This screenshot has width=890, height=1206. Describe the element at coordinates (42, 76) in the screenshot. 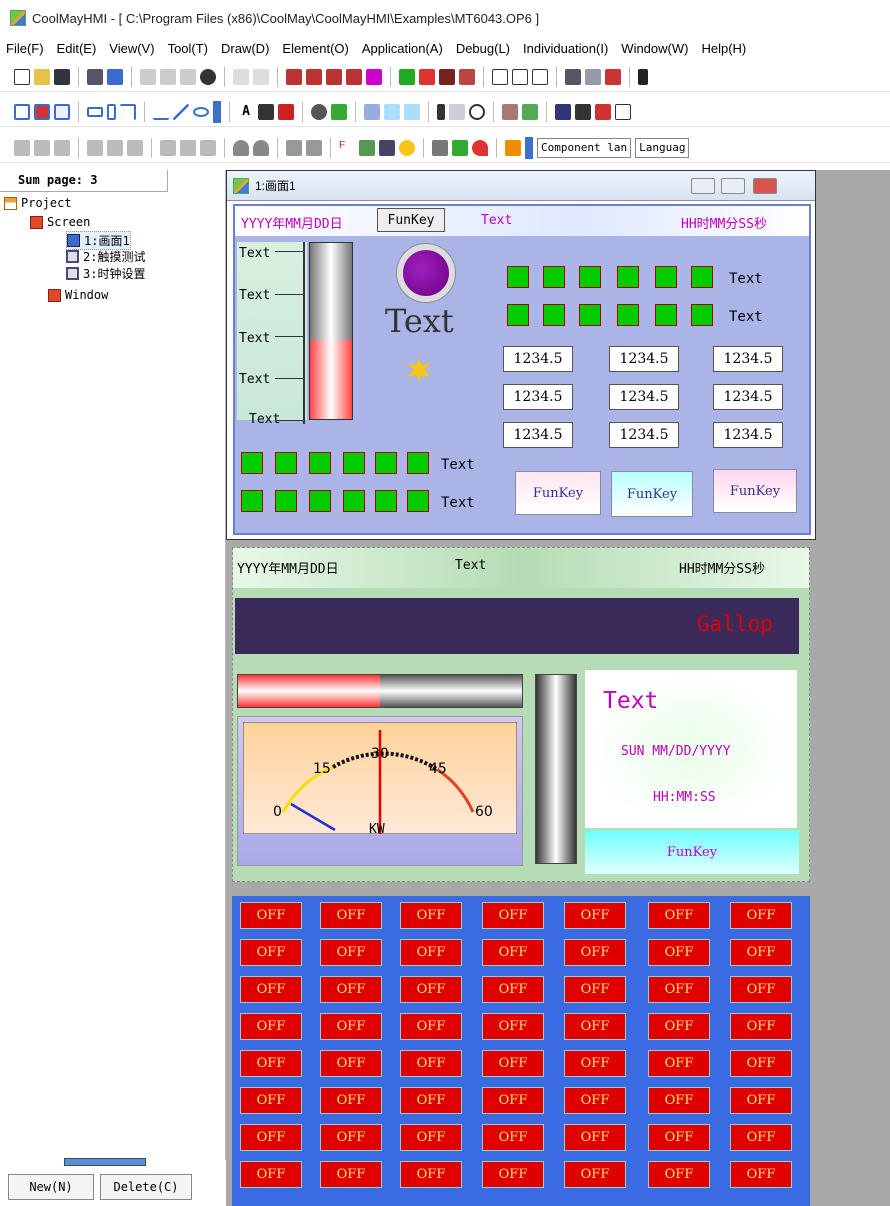

I see `open-folder-icon` at that location.